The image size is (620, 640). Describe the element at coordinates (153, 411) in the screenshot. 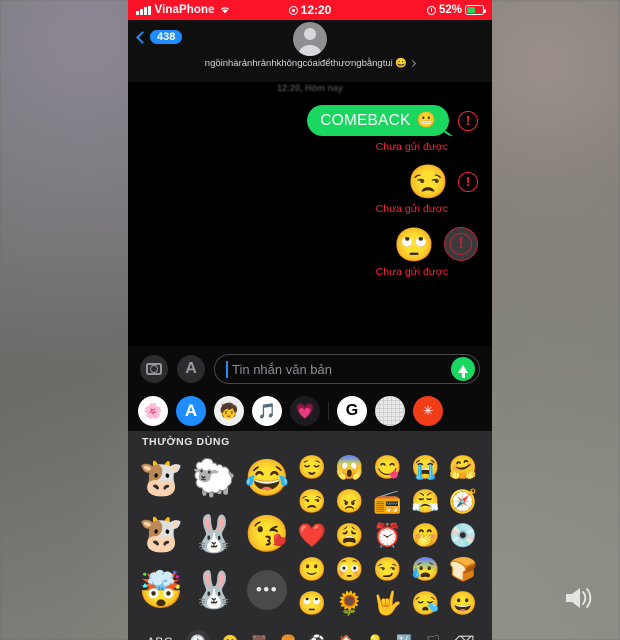

I see `photos-app-icon: 🌸` at that location.